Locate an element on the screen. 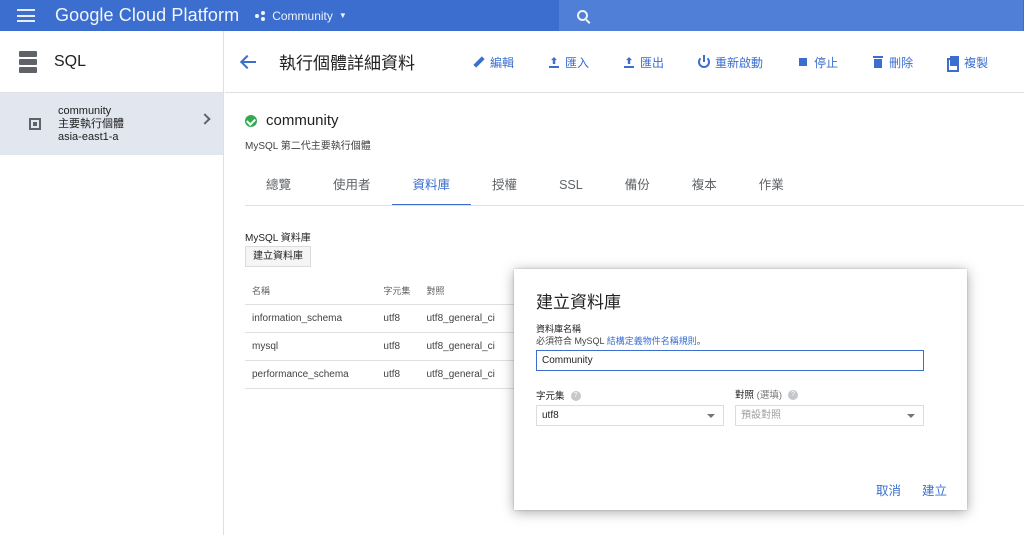 The width and height of the screenshot is (1024, 535). hint-prefix: 必須符合 MySQL is located at coordinates (571, 341).